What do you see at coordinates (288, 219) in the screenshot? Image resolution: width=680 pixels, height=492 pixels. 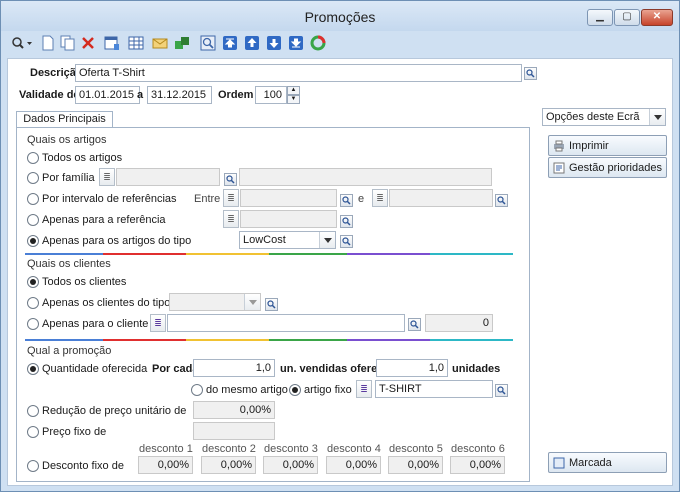 I see `referencia-input` at bounding box center [288, 219].